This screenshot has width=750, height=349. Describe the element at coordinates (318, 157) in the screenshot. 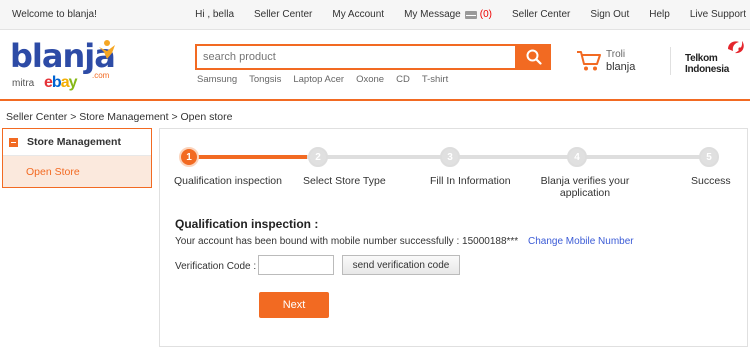

I see `step-2-circle: 2` at that location.